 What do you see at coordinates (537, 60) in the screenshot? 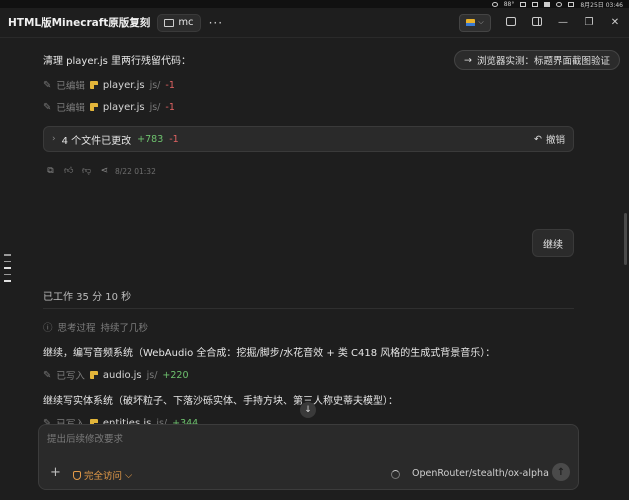
I see `browser-test-button: → 浏览器实测：标题界面截图验证` at bounding box center [537, 60].